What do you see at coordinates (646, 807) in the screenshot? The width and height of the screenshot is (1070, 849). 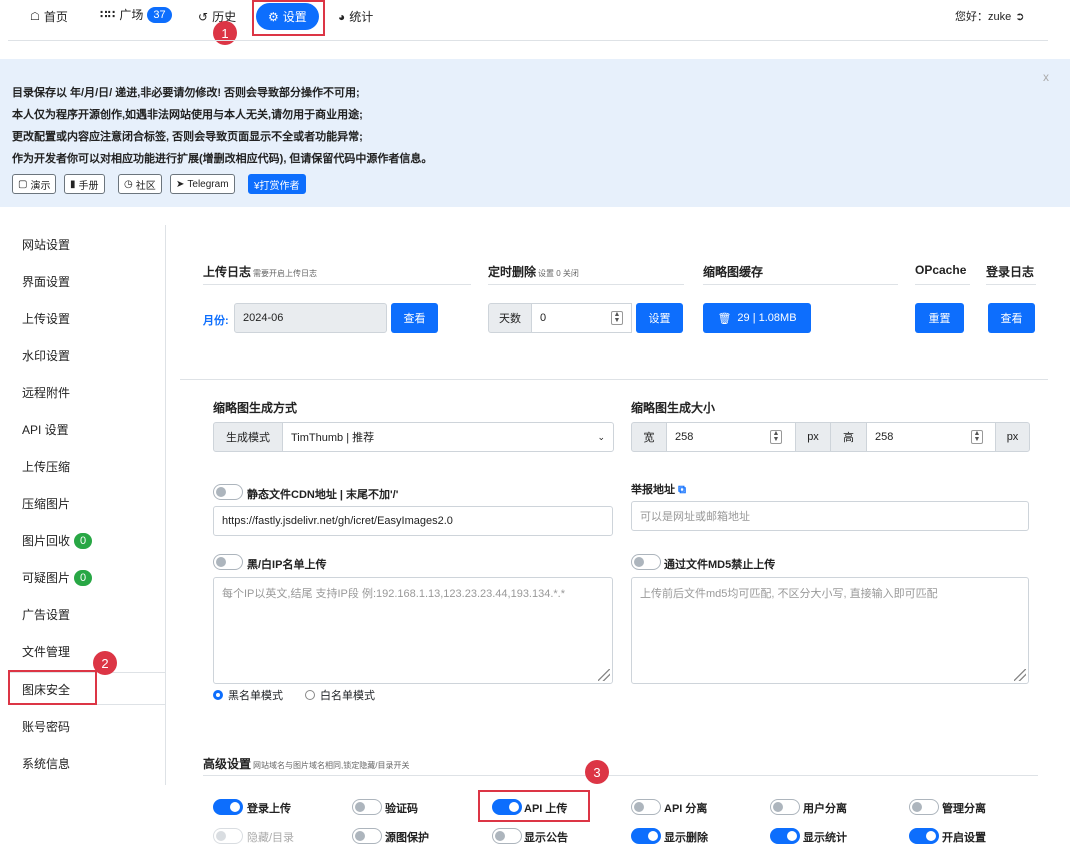 I see `toggle-api-separate` at bounding box center [646, 807].